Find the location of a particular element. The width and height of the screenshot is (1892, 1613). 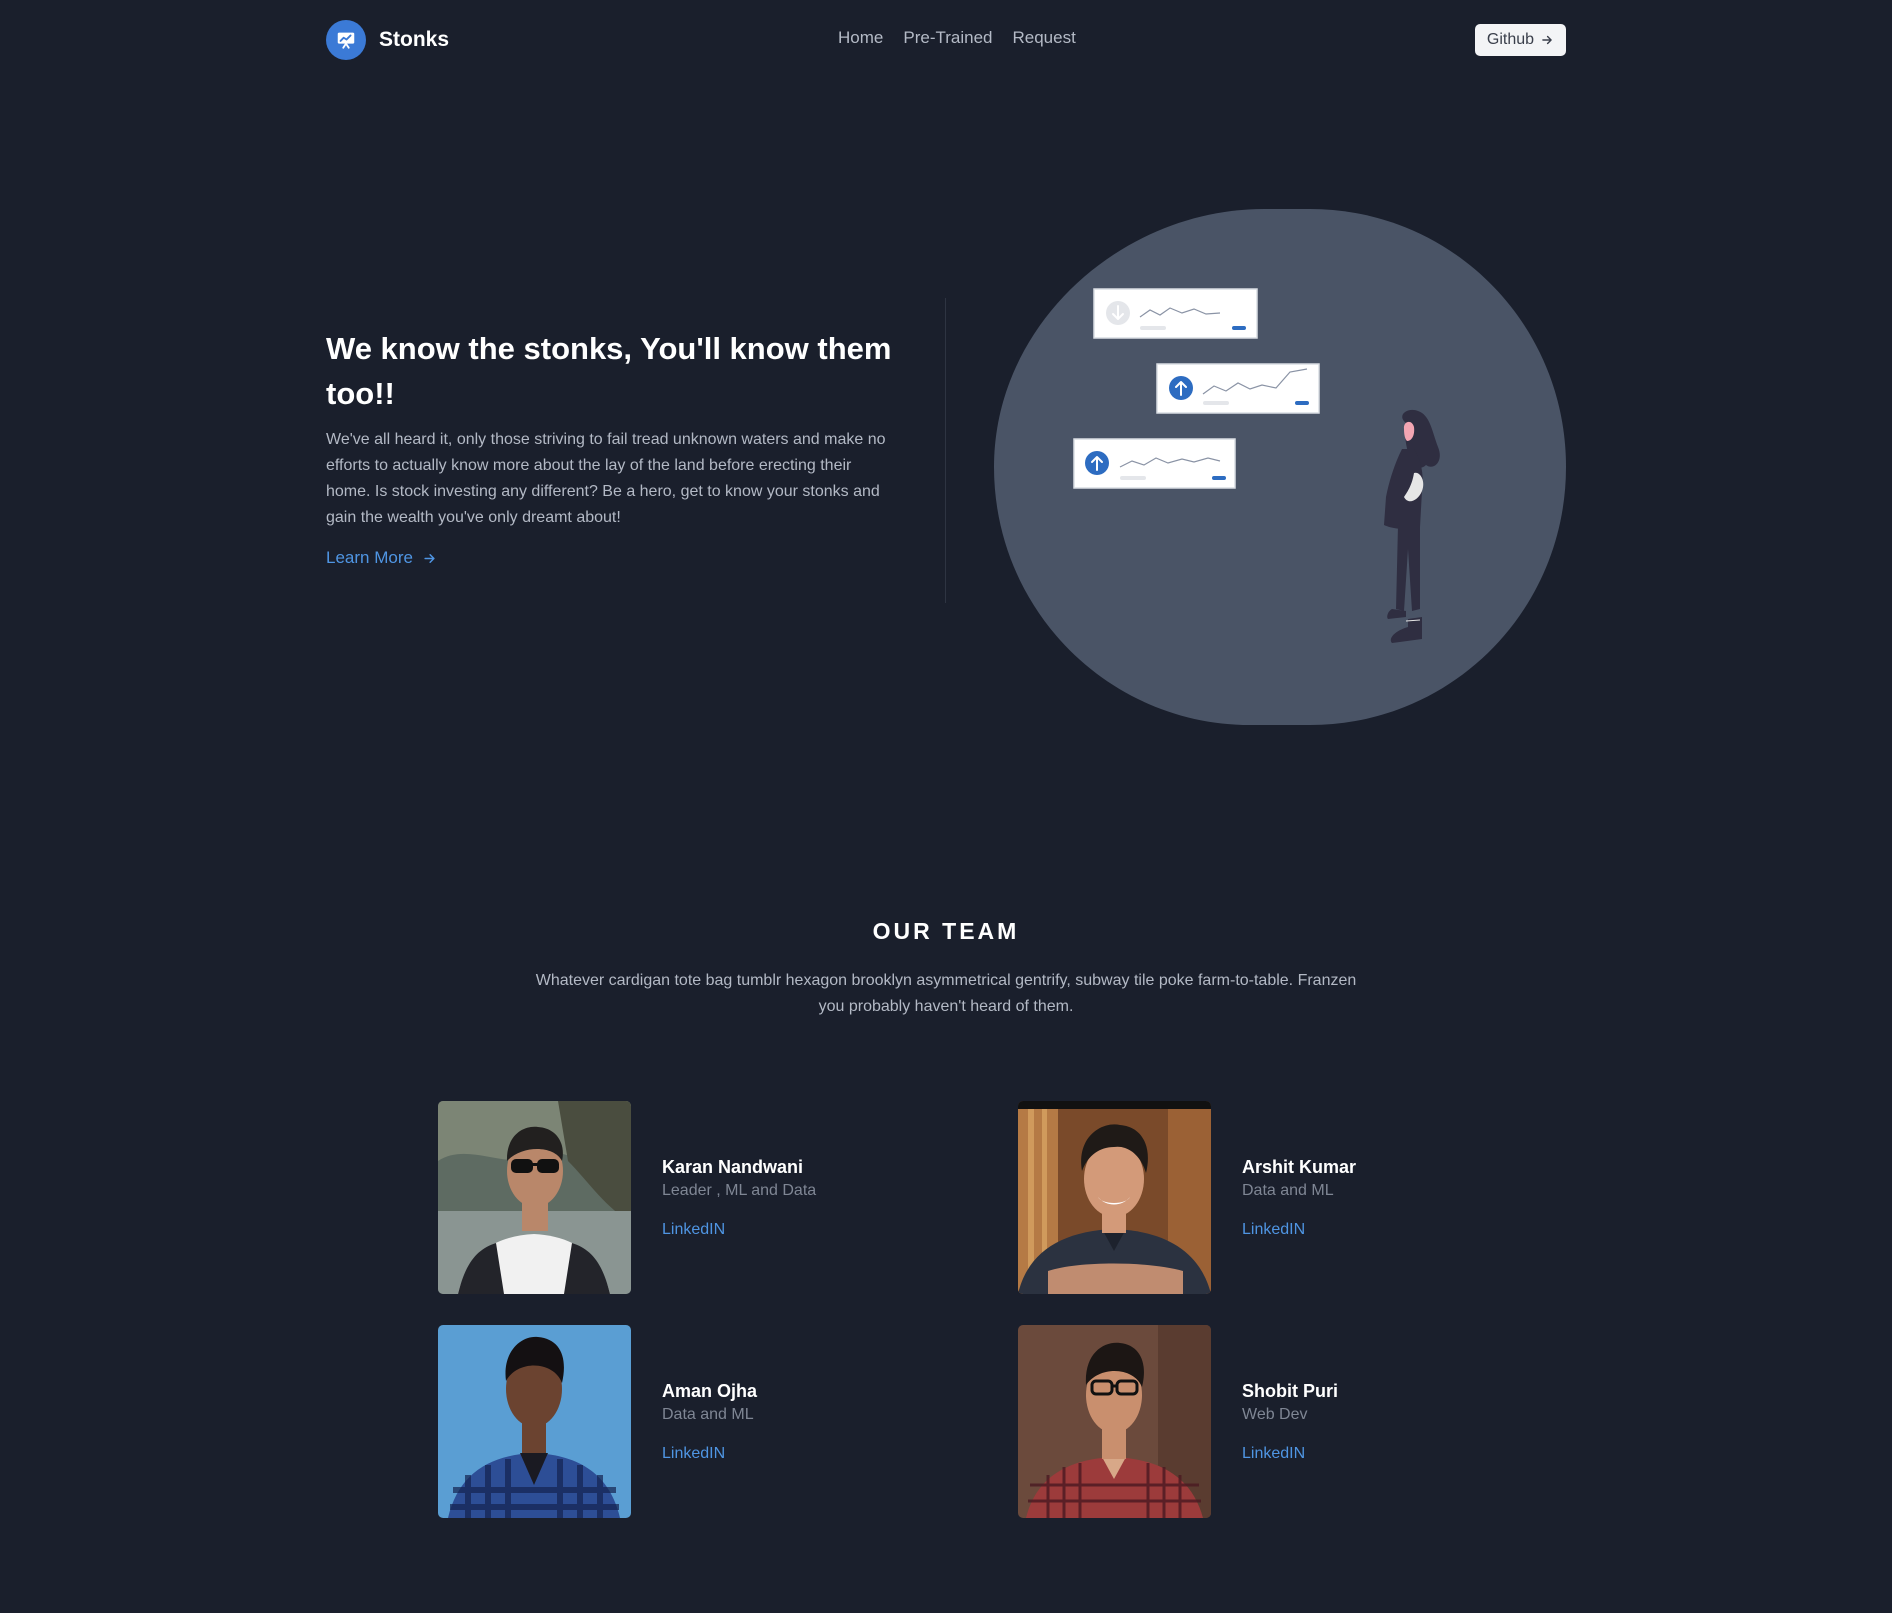

brand-name: Stonks is located at coordinates (414, 39).